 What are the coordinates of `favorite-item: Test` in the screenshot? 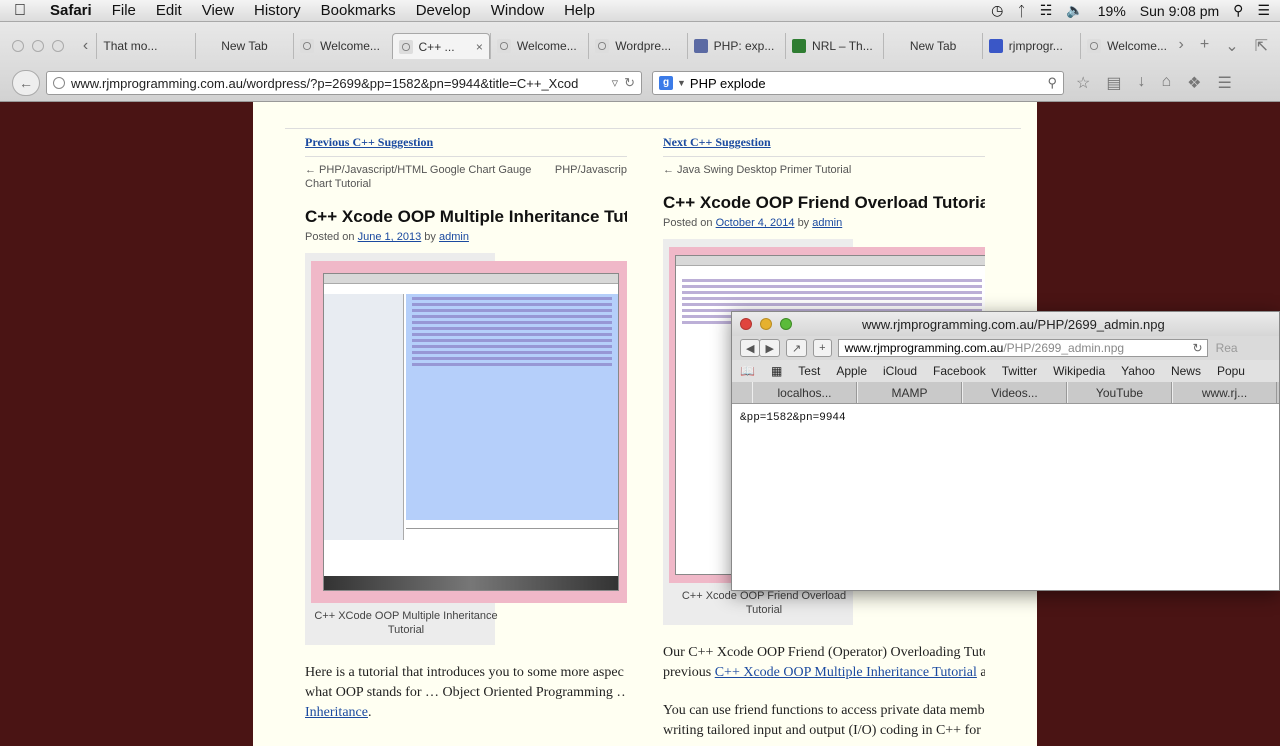 It's located at (809, 371).